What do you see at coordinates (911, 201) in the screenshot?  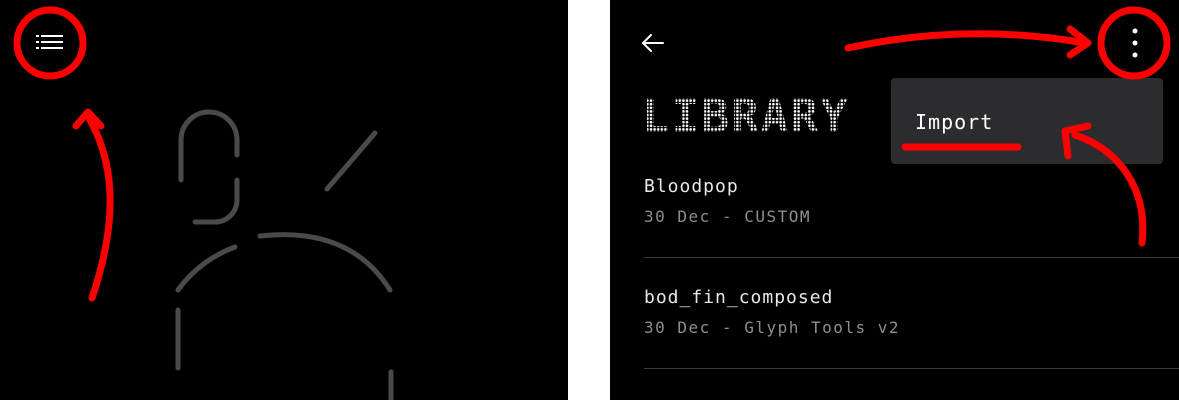 I see `list-item: Bloodpop 30 Dec - CUSTOM` at bounding box center [911, 201].